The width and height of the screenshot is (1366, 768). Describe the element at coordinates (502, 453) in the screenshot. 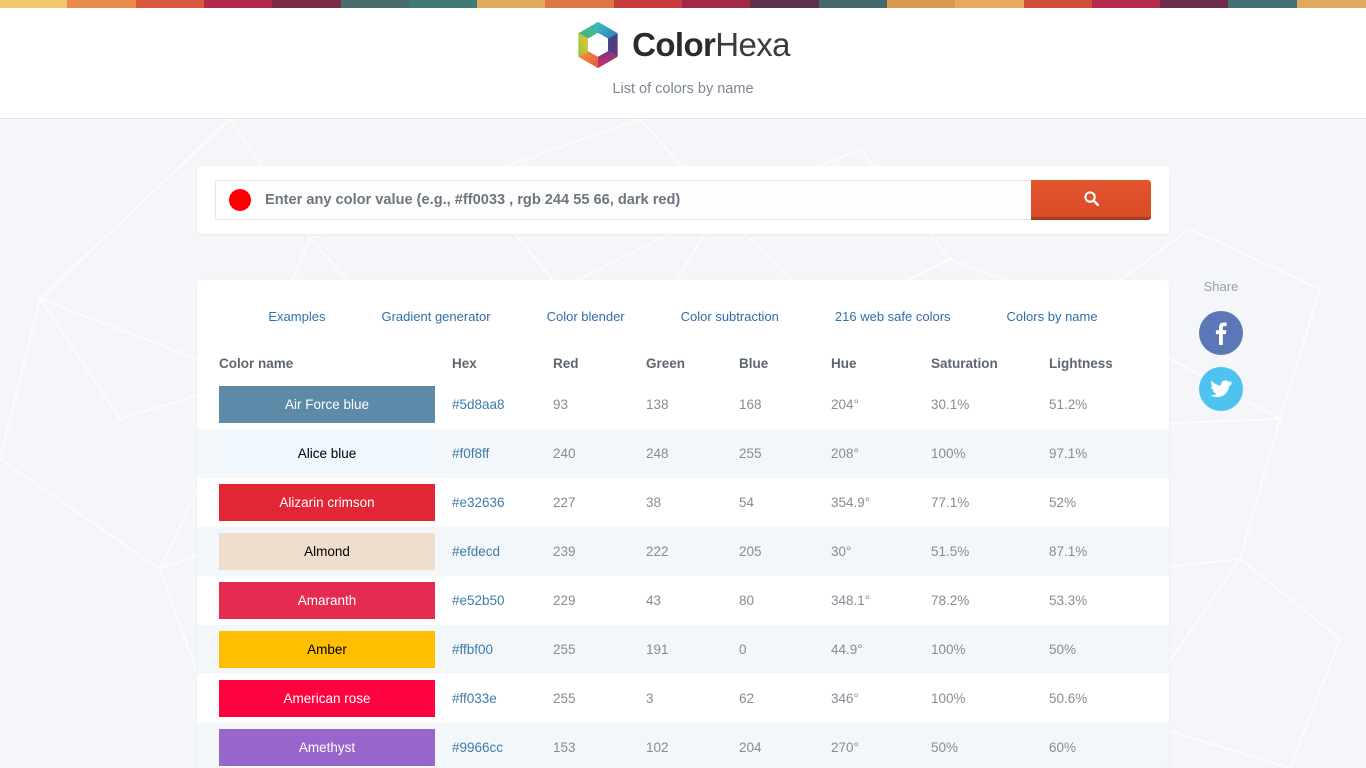

I see `cell-hex: #f0f8ff` at that location.